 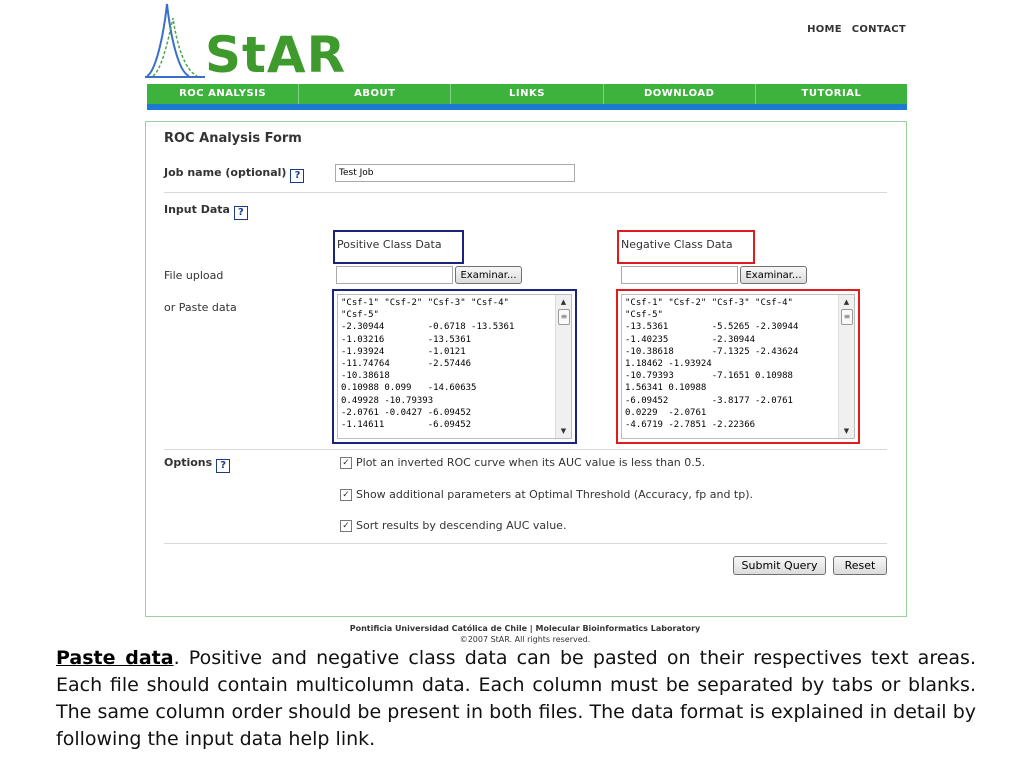 I want to click on nav-item-roc-analysis: ROC ANALYSIS, so click(x=223, y=94).